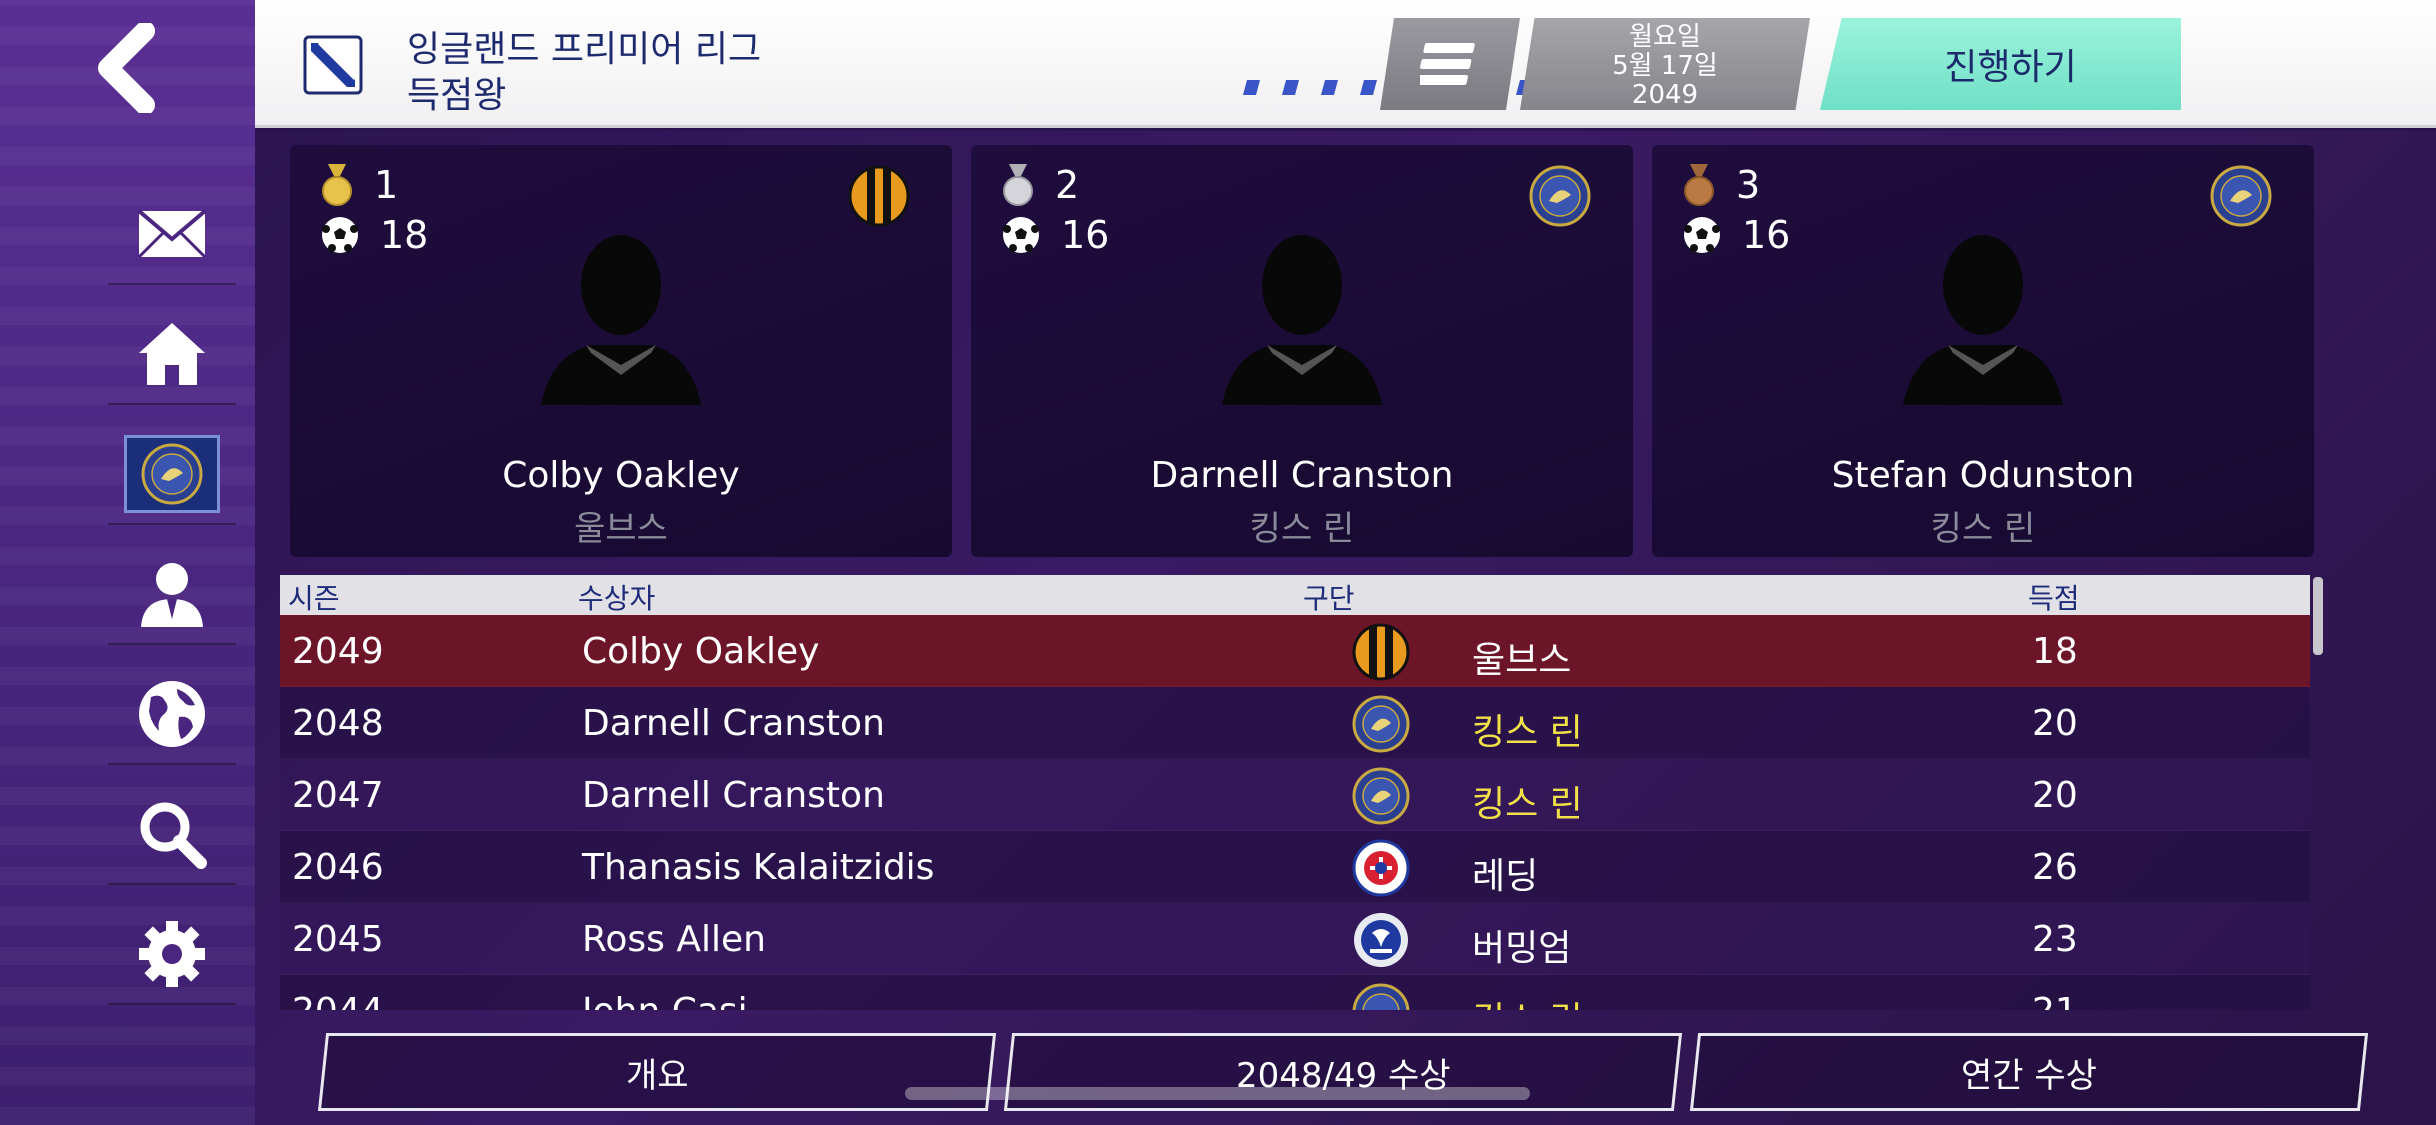 The image size is (2436, 1125). Describe the element at coordinates (1983, 351) in the screenshot. I see `winner-card-3: 3 16 Stefan Odunston 킹스 린` at that location.